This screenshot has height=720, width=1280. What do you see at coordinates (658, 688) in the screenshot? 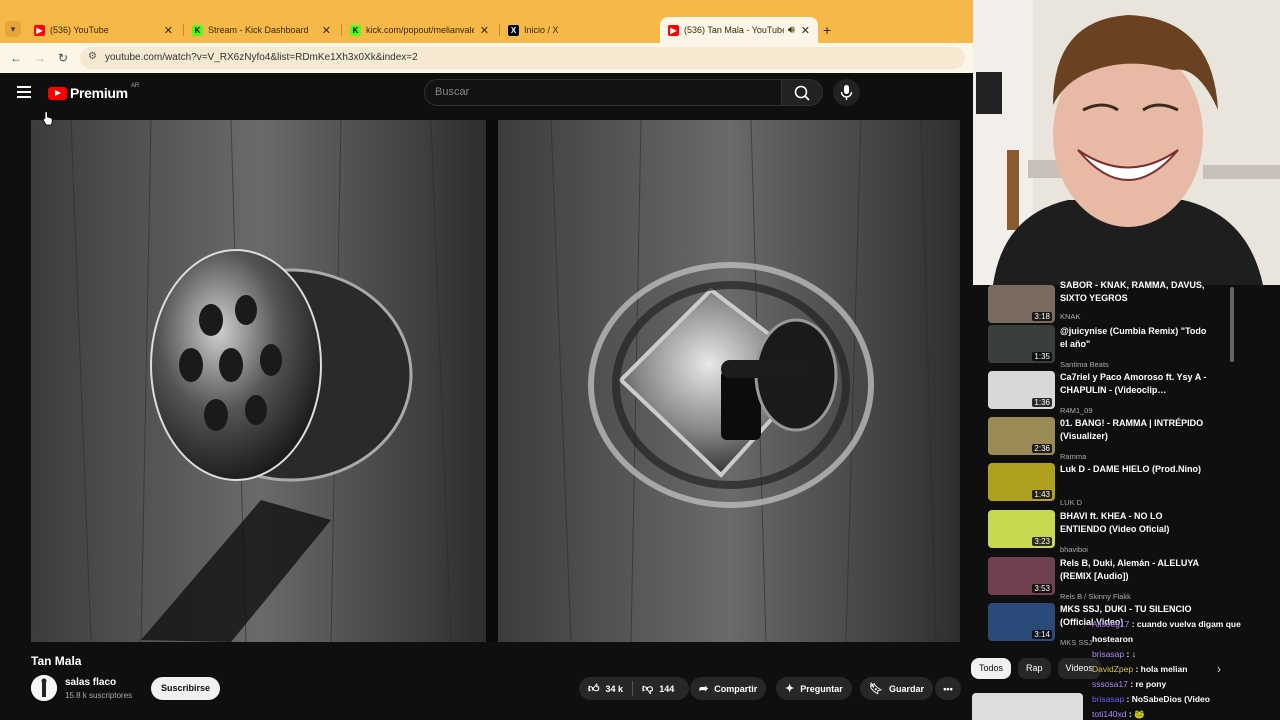
I see `dislike-button: 👎︎ 144` at bounding box center [658, 688].